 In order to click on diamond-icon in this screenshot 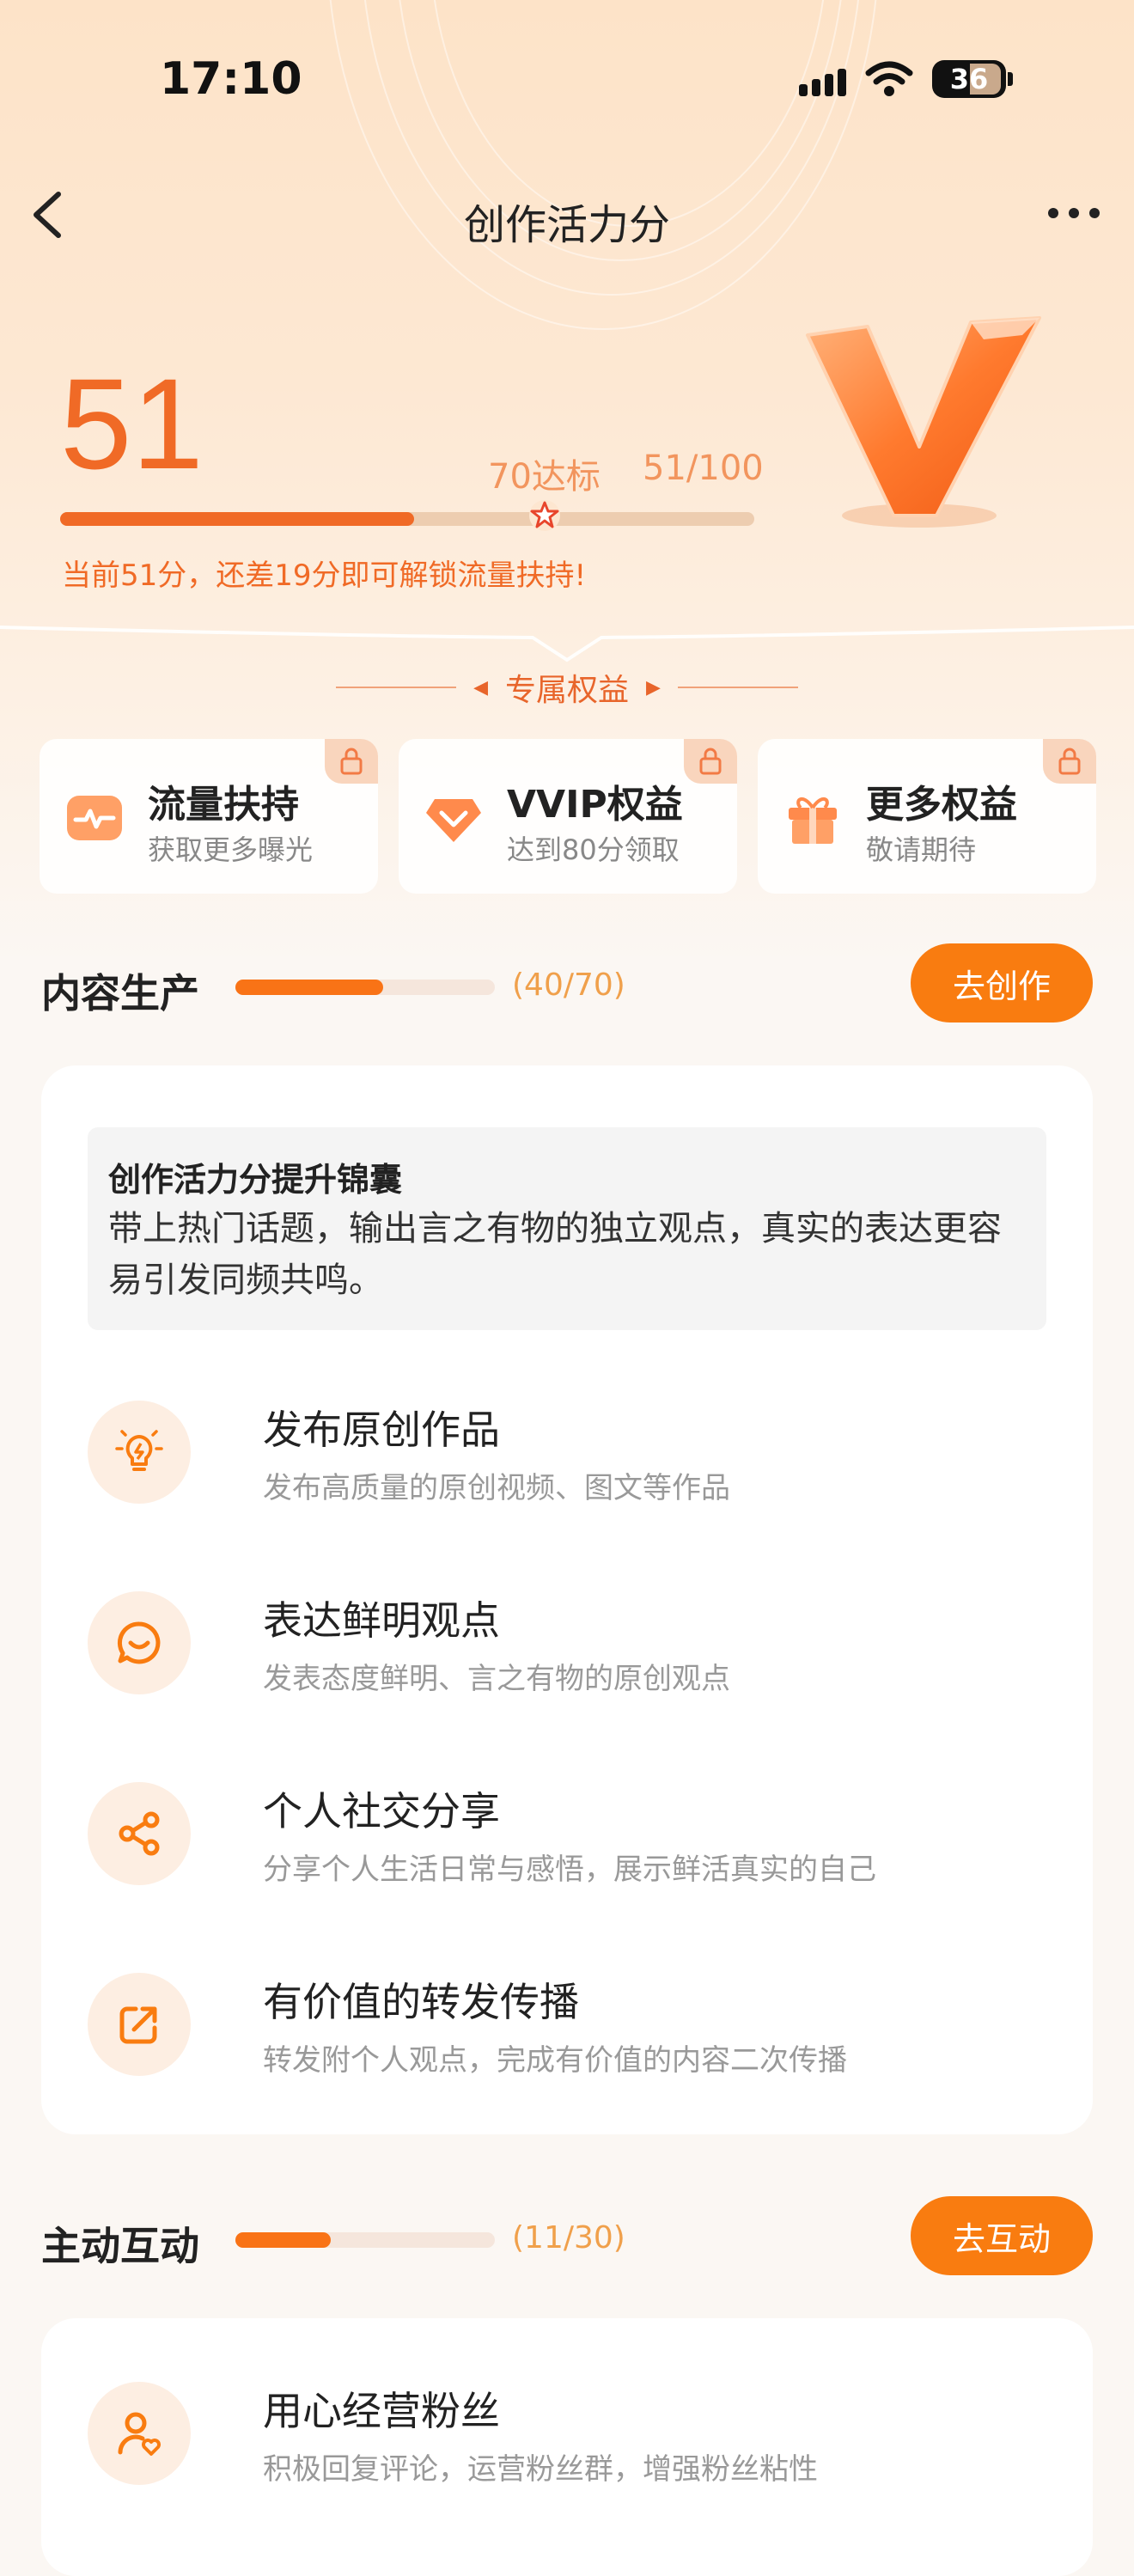, I will do `click(453, 820)`.